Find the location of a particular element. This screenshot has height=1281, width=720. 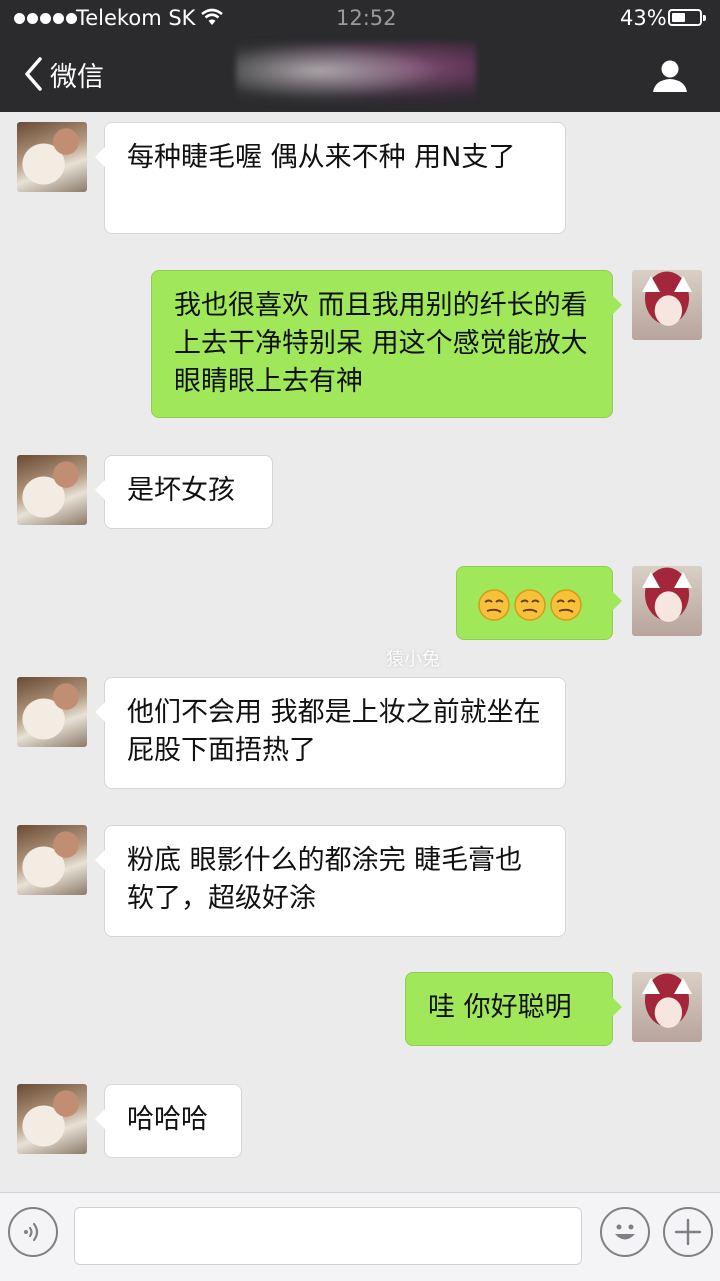

emoji-button is located at coordinates (625, 1232).